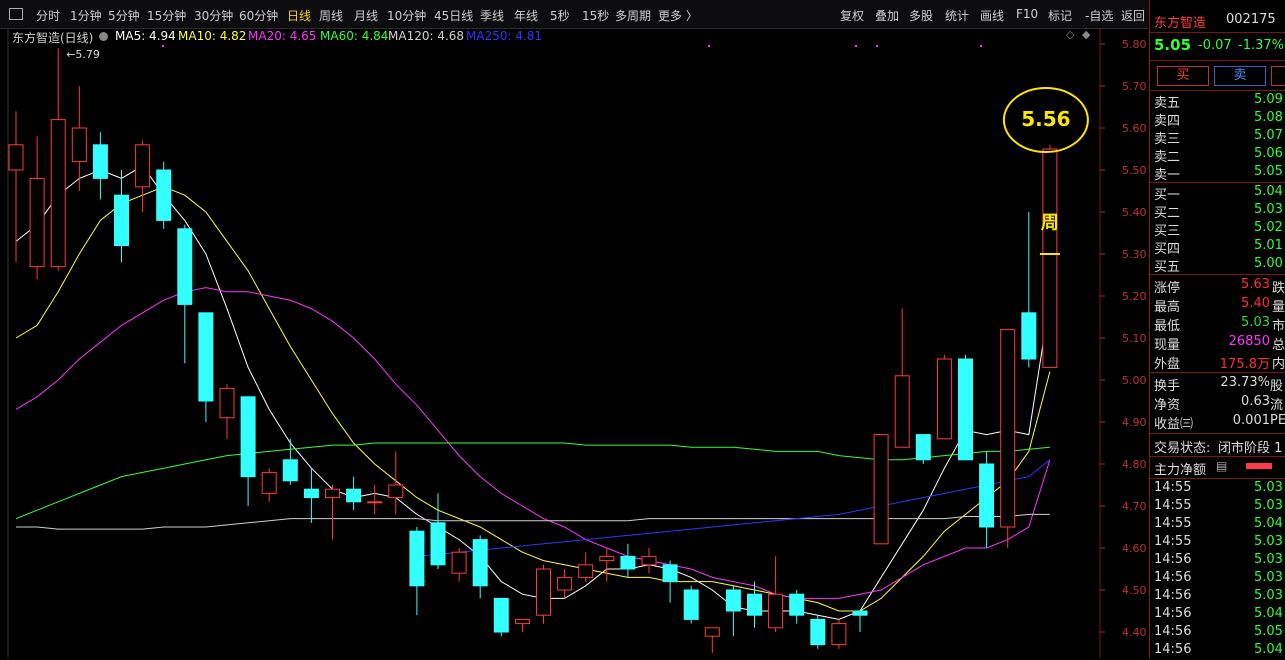 The height and width of the screenshot is (660, 1285). I want to click on ask-row: 卖二 5.06, so click(1217, 155).